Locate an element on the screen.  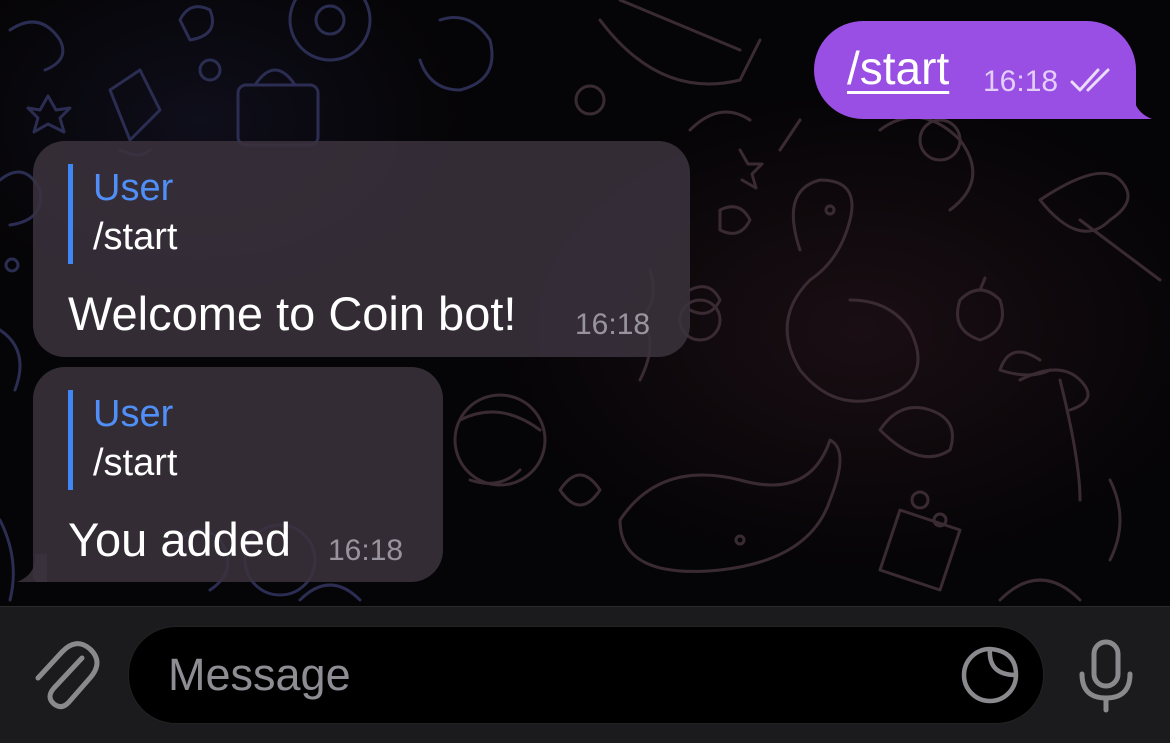
sticker-icon is located at coordinates (990, 675).